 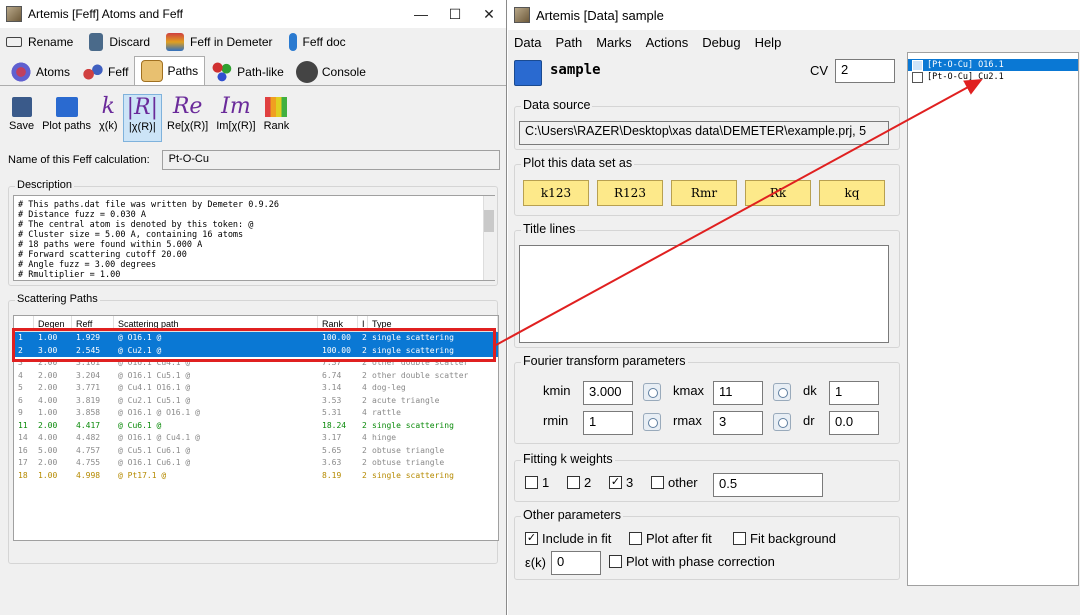 I want to click on menu-debug: Debug, so click(x=721, y=42).